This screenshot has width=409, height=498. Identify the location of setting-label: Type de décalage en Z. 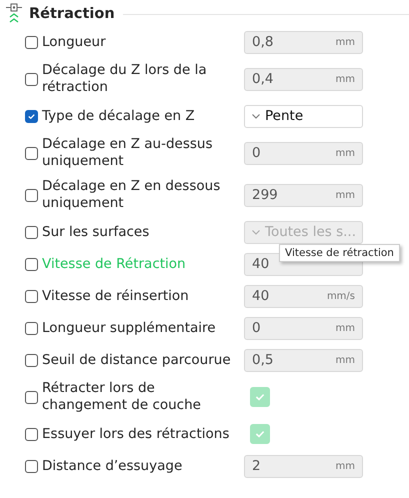
(118, 116).